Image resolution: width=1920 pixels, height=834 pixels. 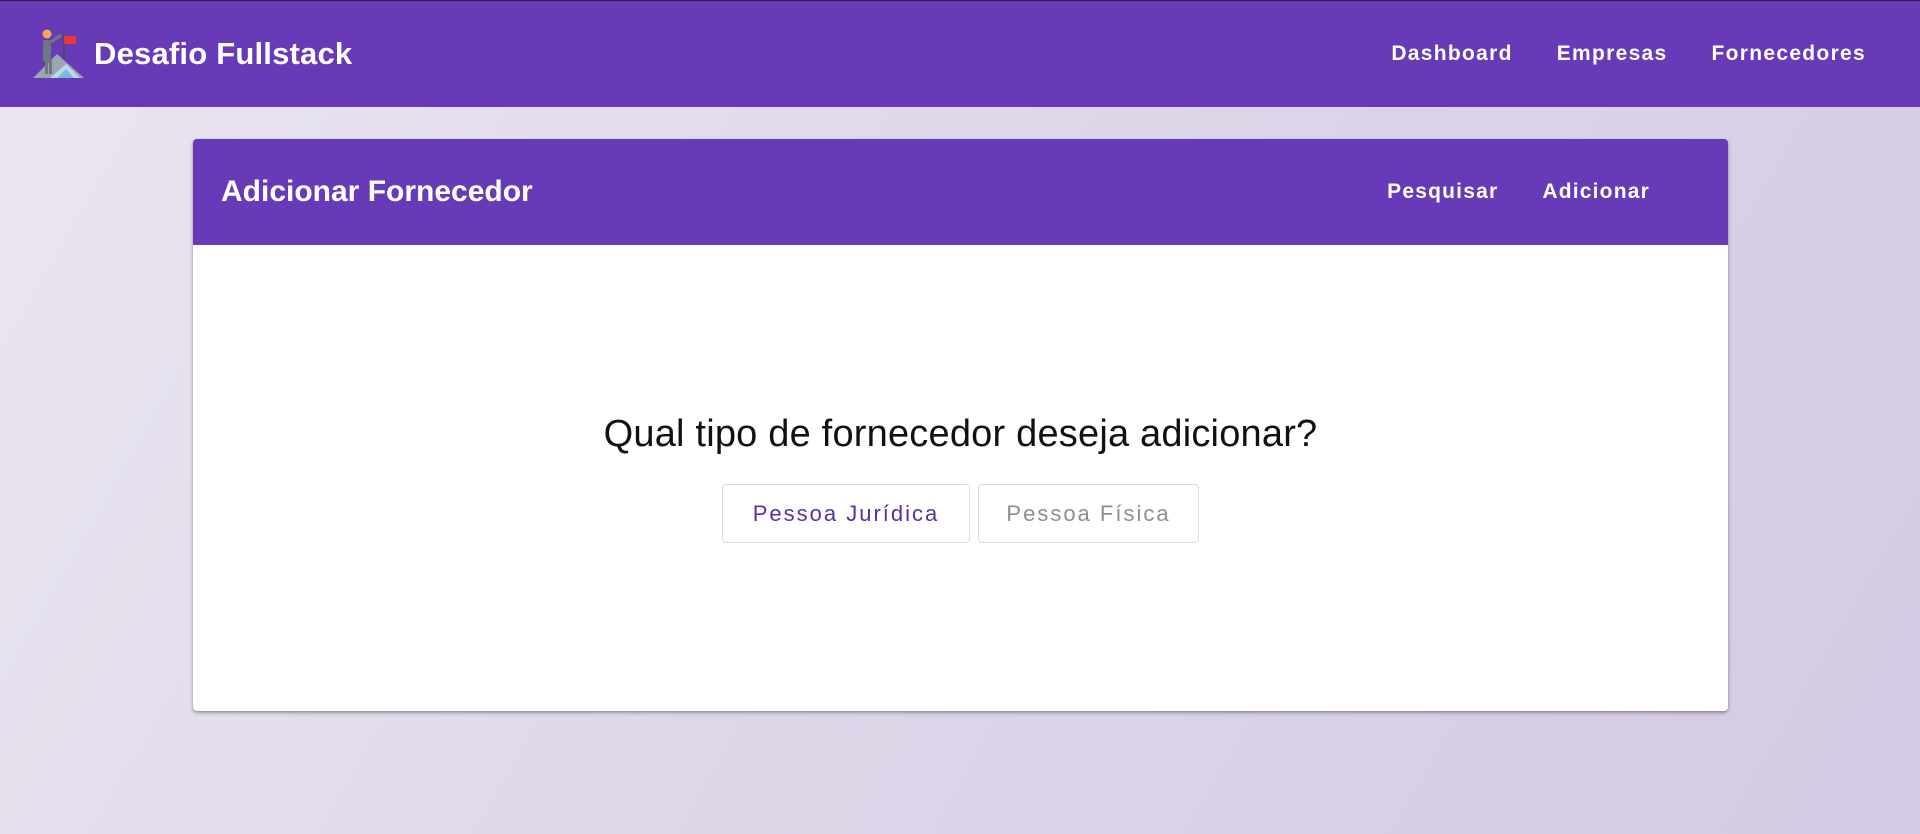 I want to click on pessoa-fisica-button: Pessoa Física, so click(x=1088, y=513).